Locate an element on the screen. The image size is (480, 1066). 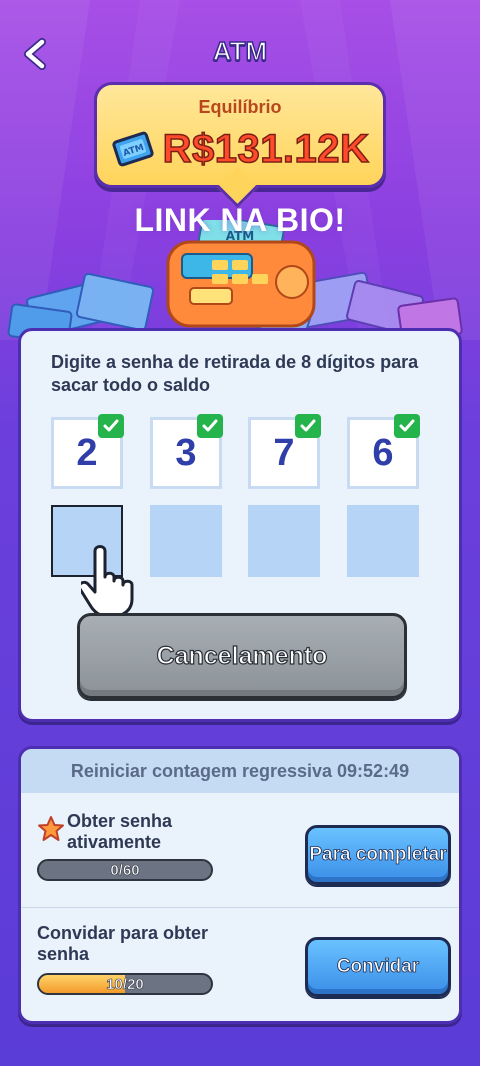
divider is located at coordinates (240, 907).